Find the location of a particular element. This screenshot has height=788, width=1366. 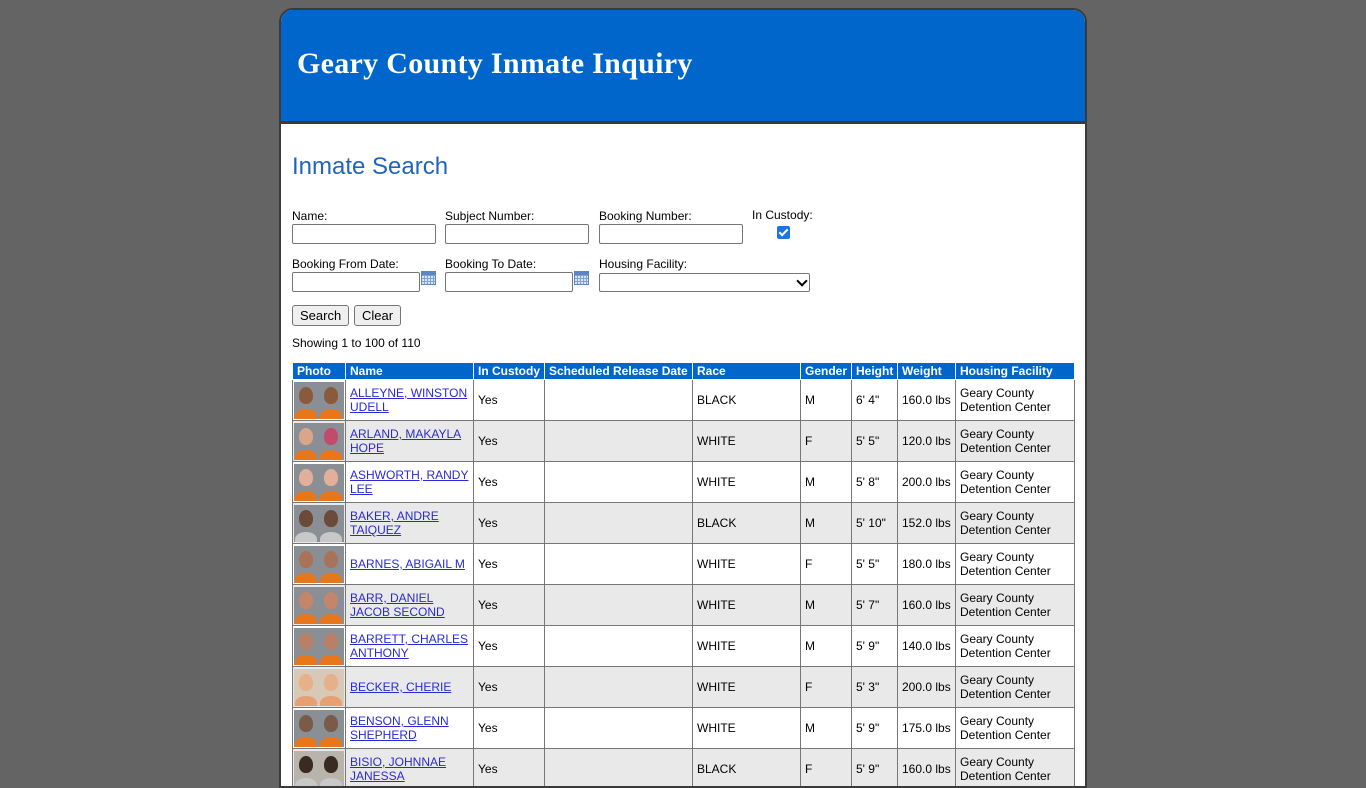

name-cell: BAKER, ANDRE TAIQUEZ is located at coordinates (410, 523).